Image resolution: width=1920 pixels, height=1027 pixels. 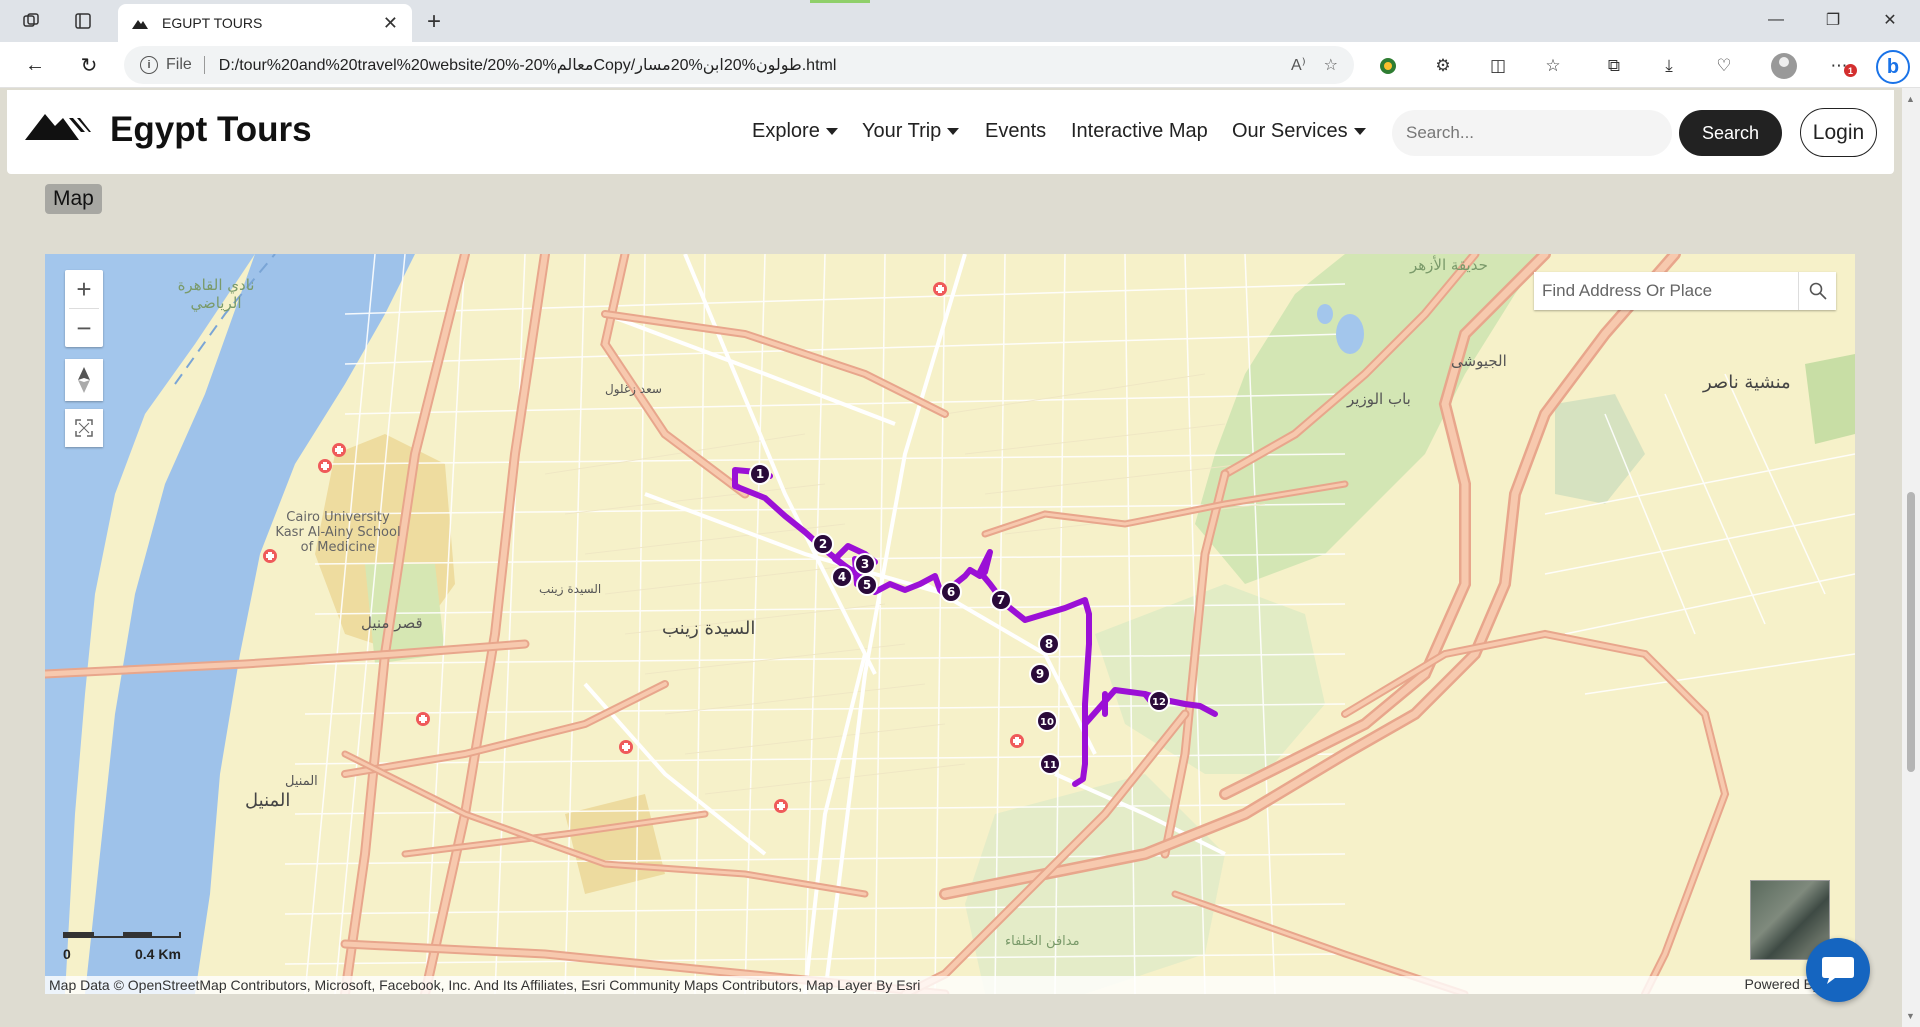 What do you see at coordinates (158, 954) in the screenshot?
I see `scale-end-label: 0.4 Km` at bounding box center [158, 954].